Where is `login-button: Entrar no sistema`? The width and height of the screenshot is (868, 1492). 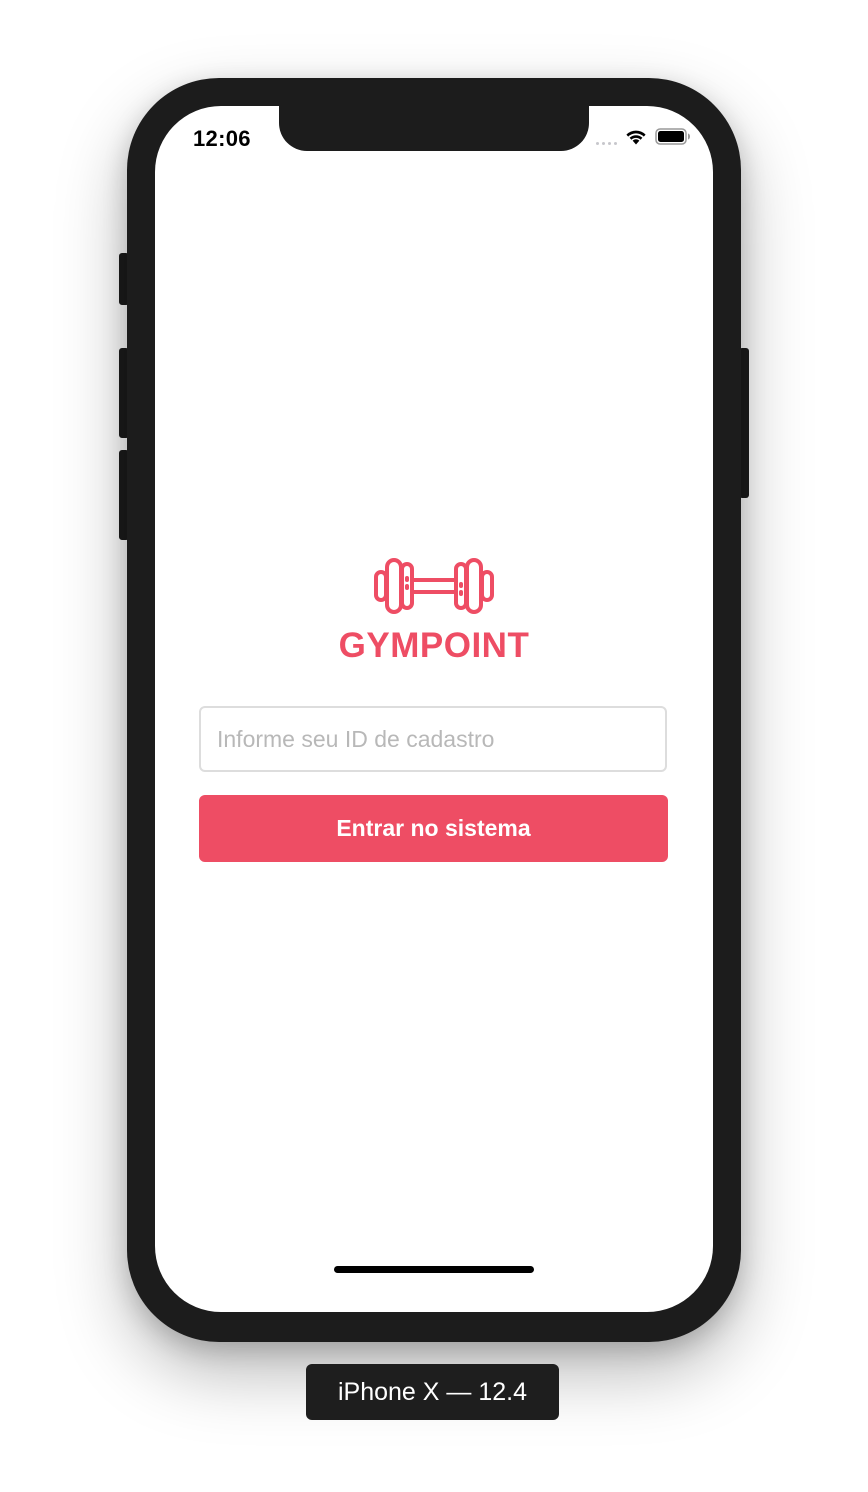 login-button: Entrar no sistema is located at coordinates (433, 828).